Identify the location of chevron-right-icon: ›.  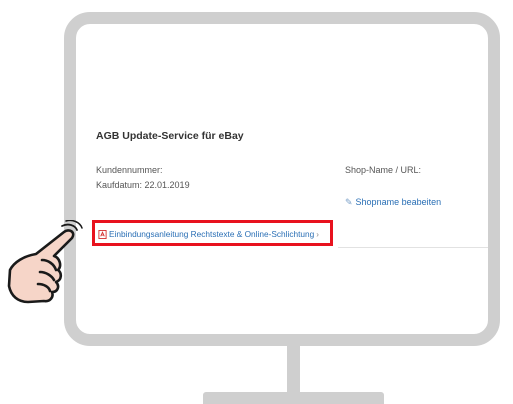
(317, 234).